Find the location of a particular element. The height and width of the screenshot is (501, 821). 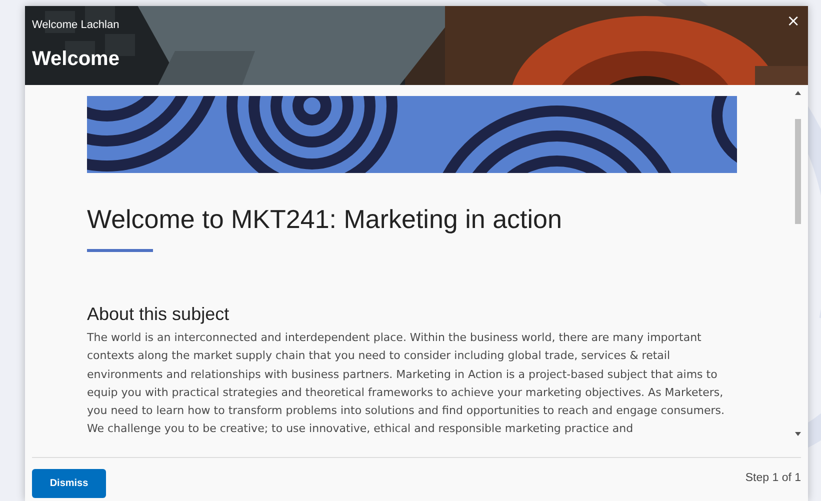

dialog-subtitle: Welcome Lachlan is located at coordinates (76, 25).